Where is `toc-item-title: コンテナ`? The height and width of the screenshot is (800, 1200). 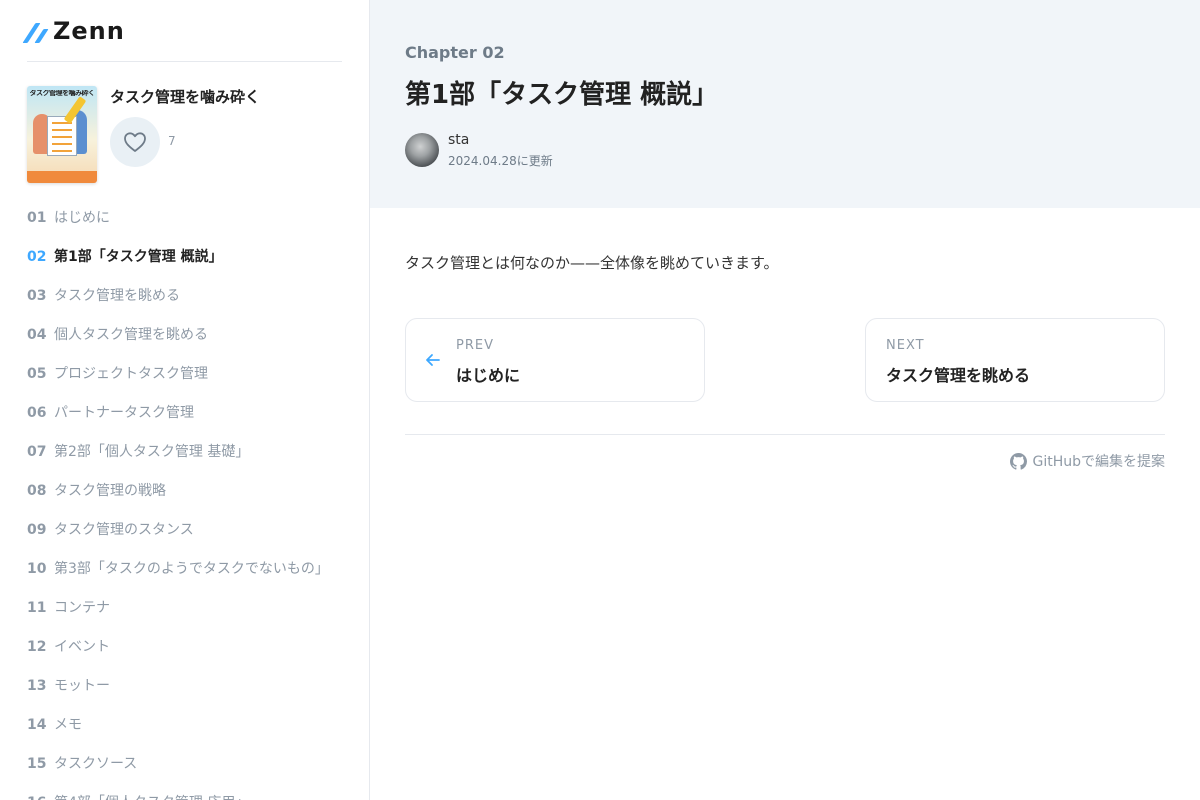 toc-item-title: コンテナ is located at coordinates (82, 608).